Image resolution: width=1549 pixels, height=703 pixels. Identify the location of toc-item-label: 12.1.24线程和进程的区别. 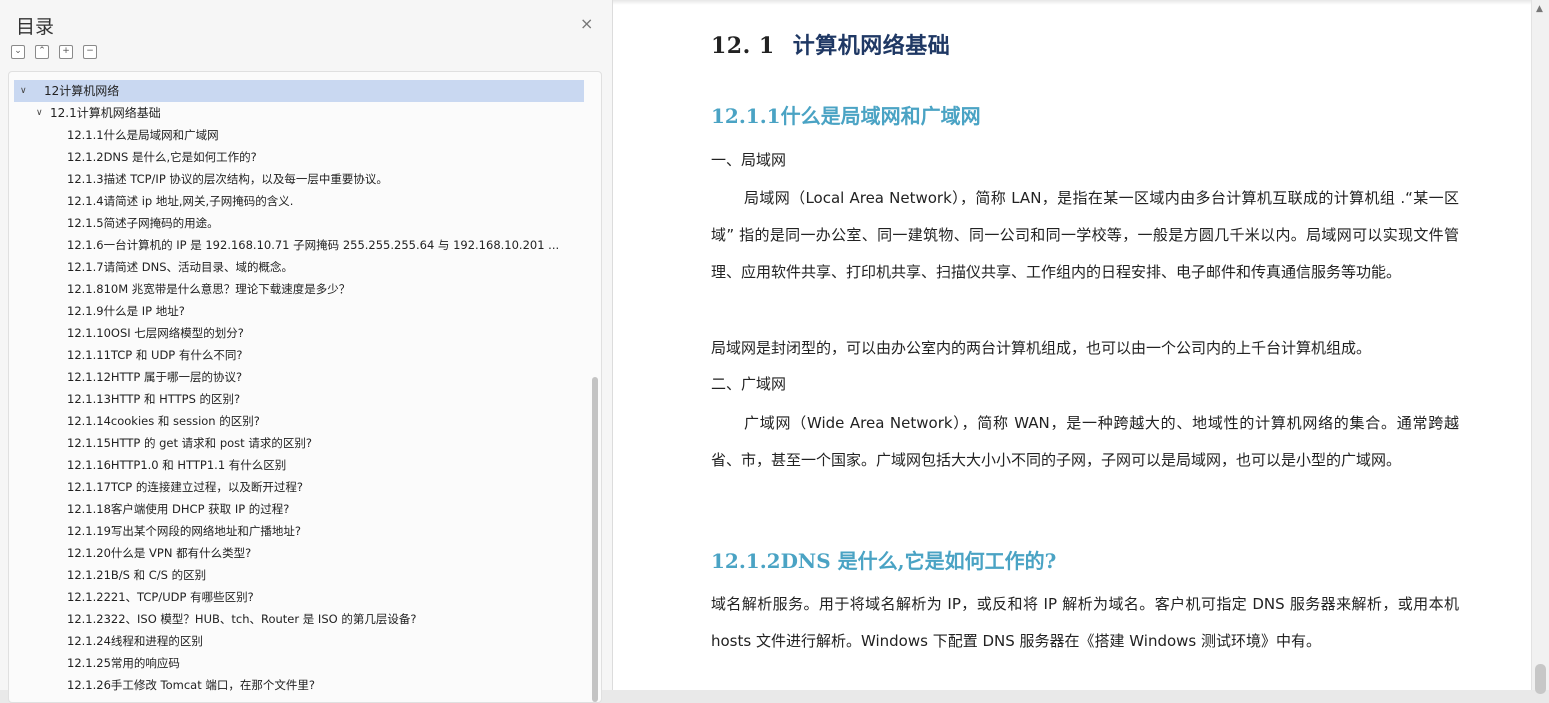
(135, 641).